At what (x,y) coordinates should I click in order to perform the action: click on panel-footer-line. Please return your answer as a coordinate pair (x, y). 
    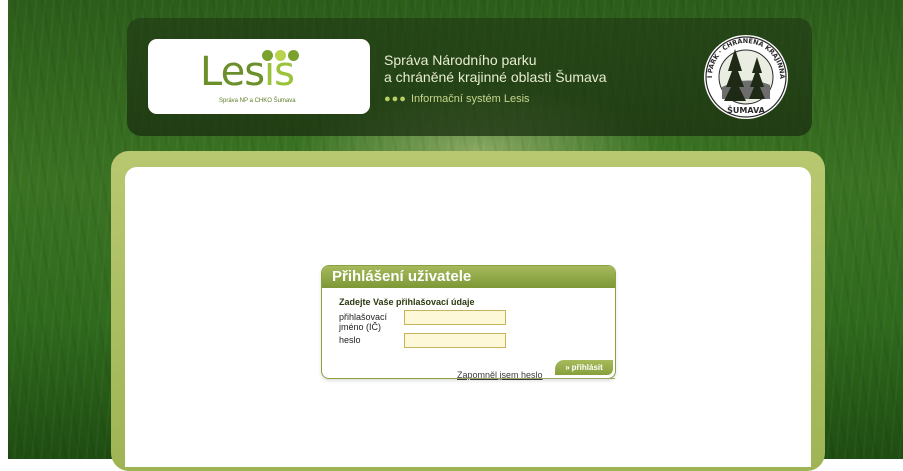
    Looking at the image, I should click on (536, 378).